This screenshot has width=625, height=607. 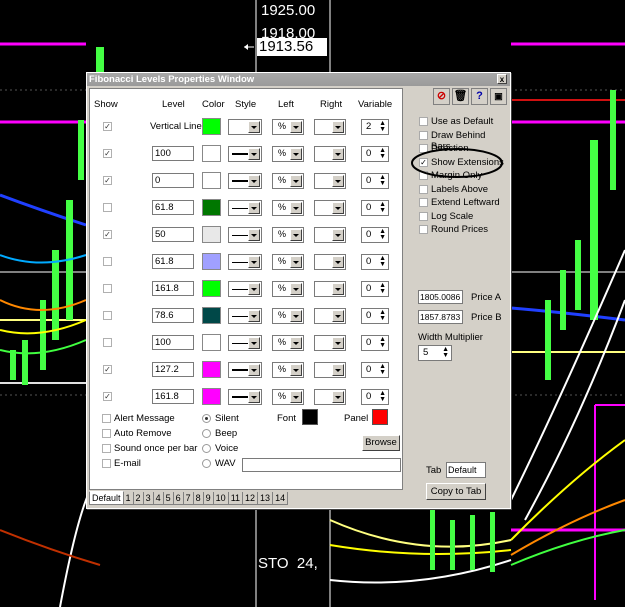 I want to click on wav-file-input, so click(x=321, y=465).